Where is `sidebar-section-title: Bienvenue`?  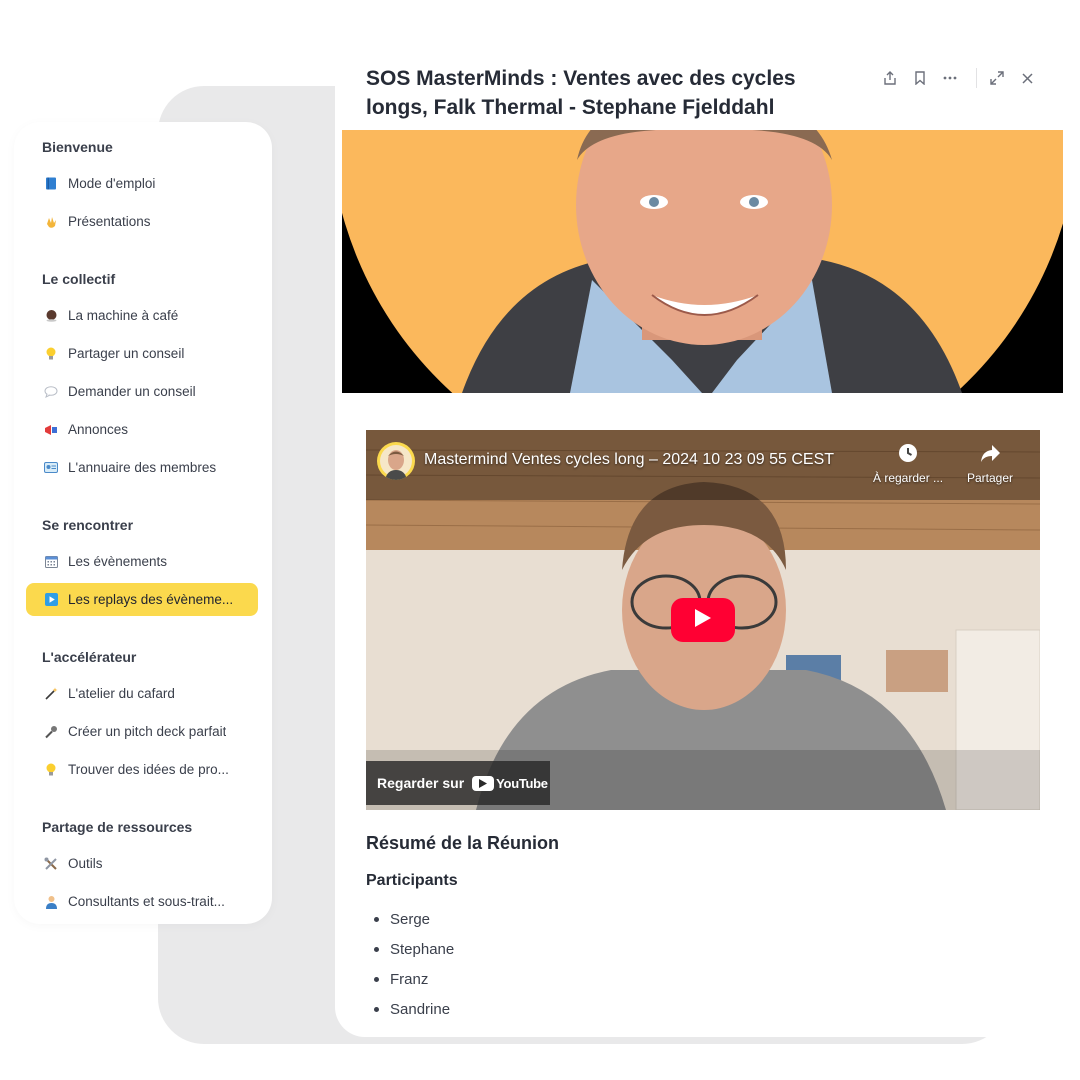 sidebar-section-title: Bienvenue is located at coordinates (77, 147).